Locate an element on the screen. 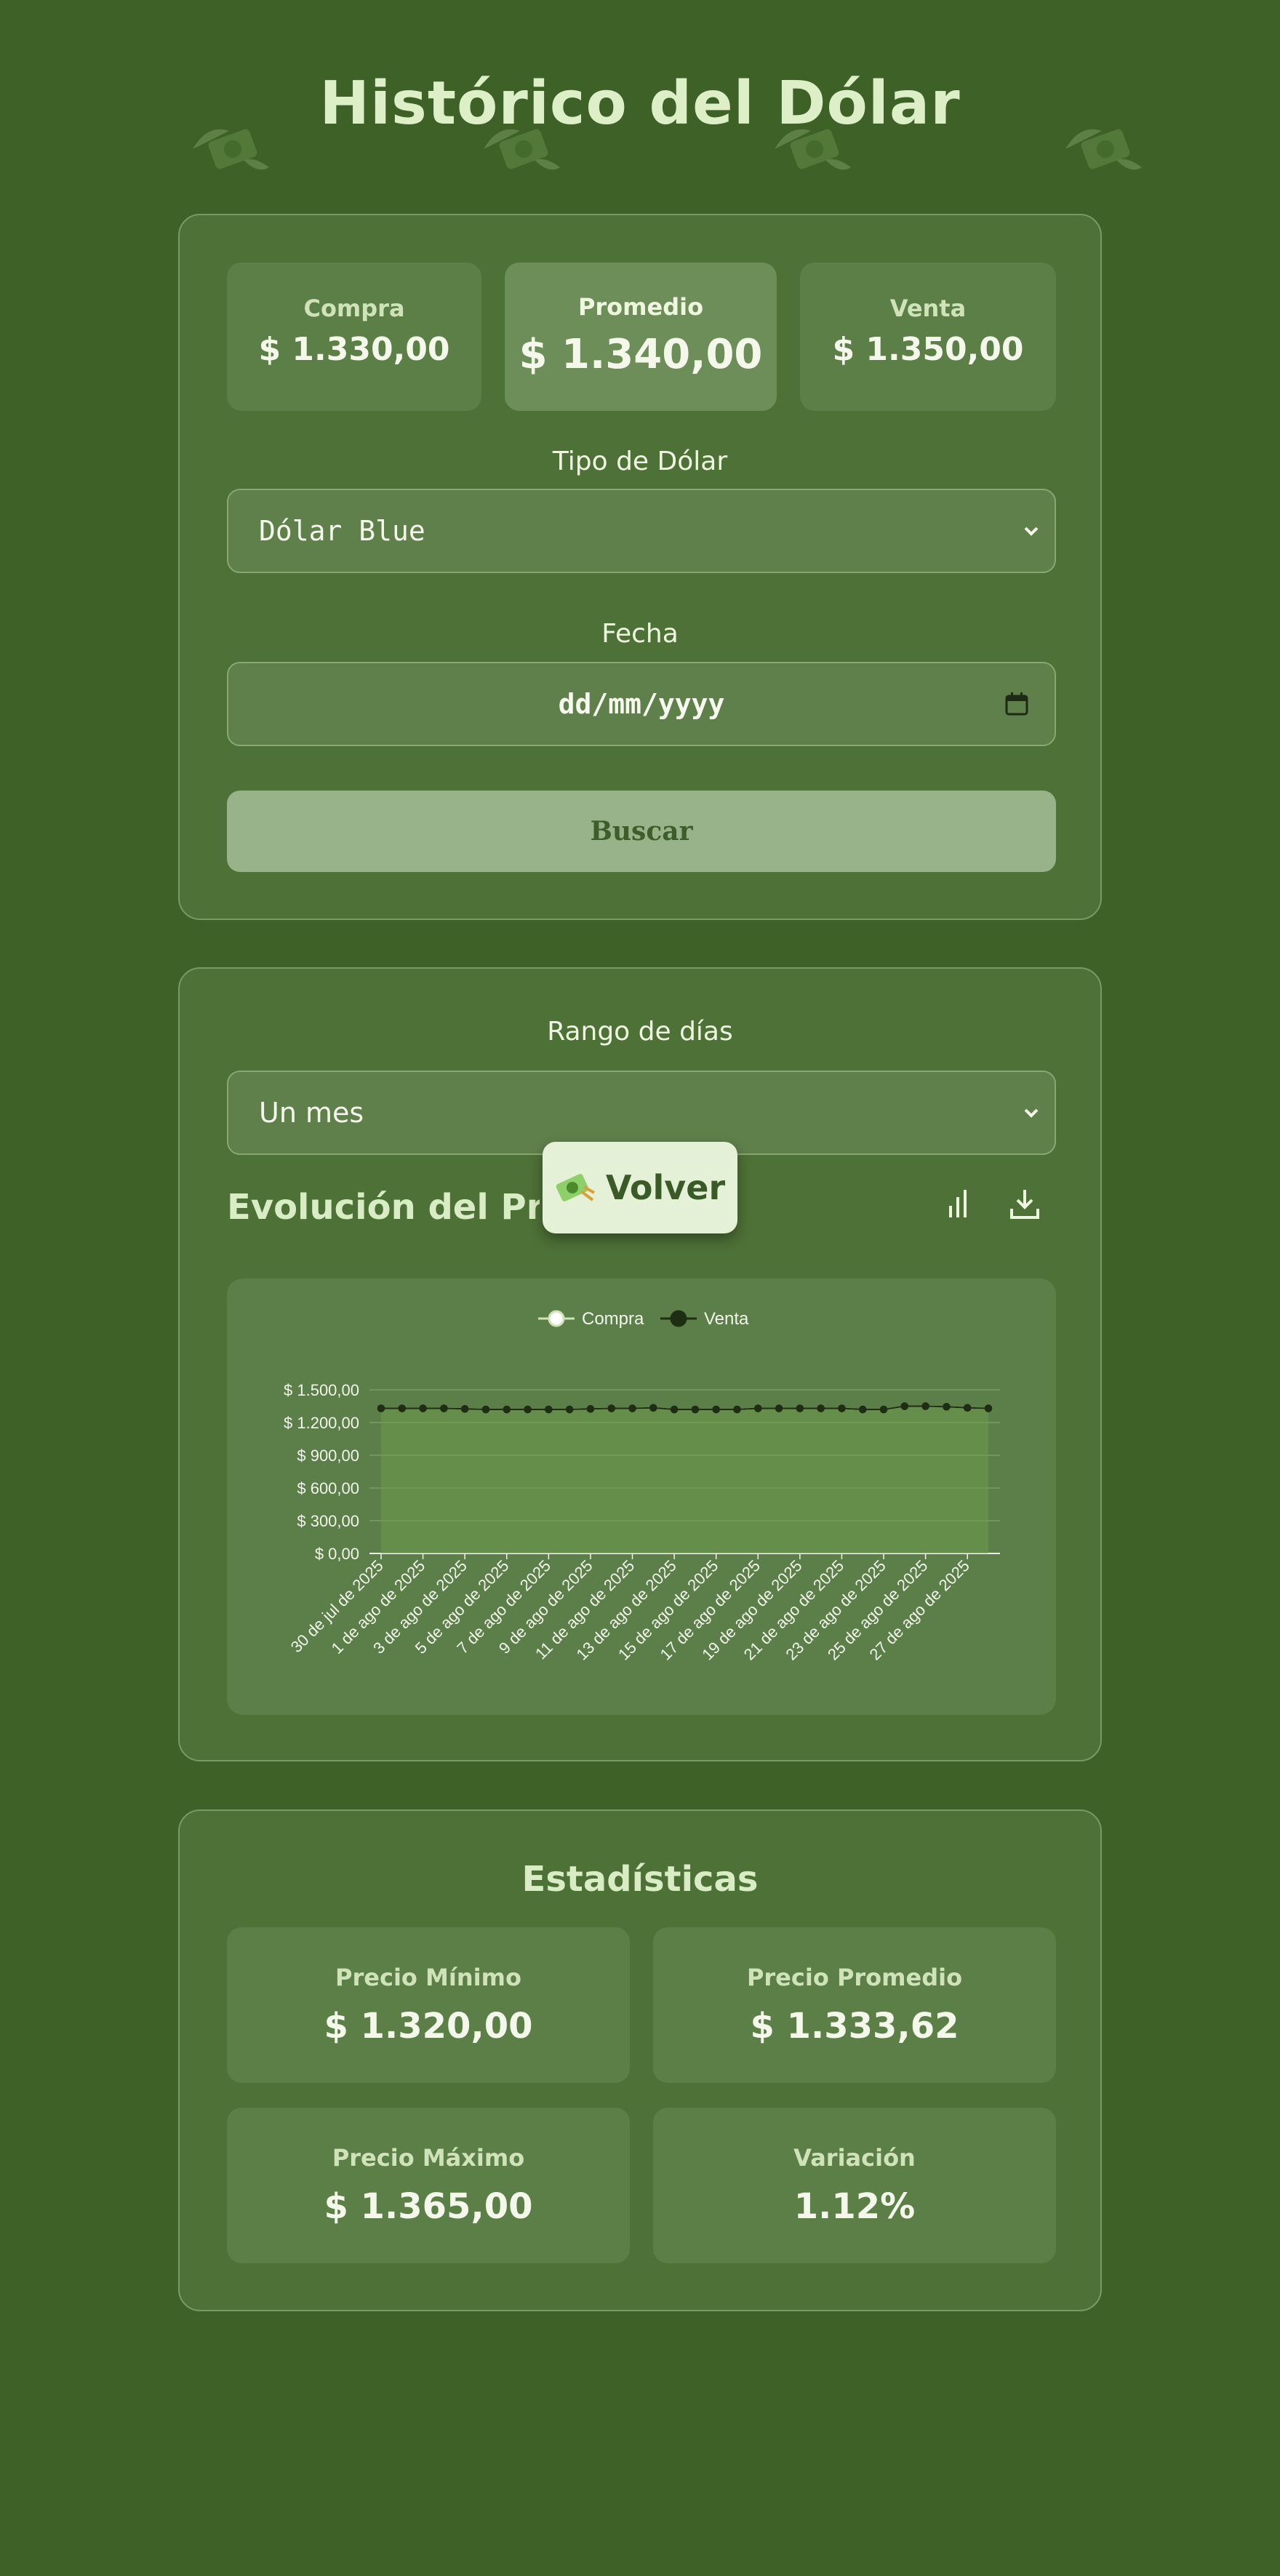  min-price-value: $ 1.320,00 is located at coordinates (428, 2026).